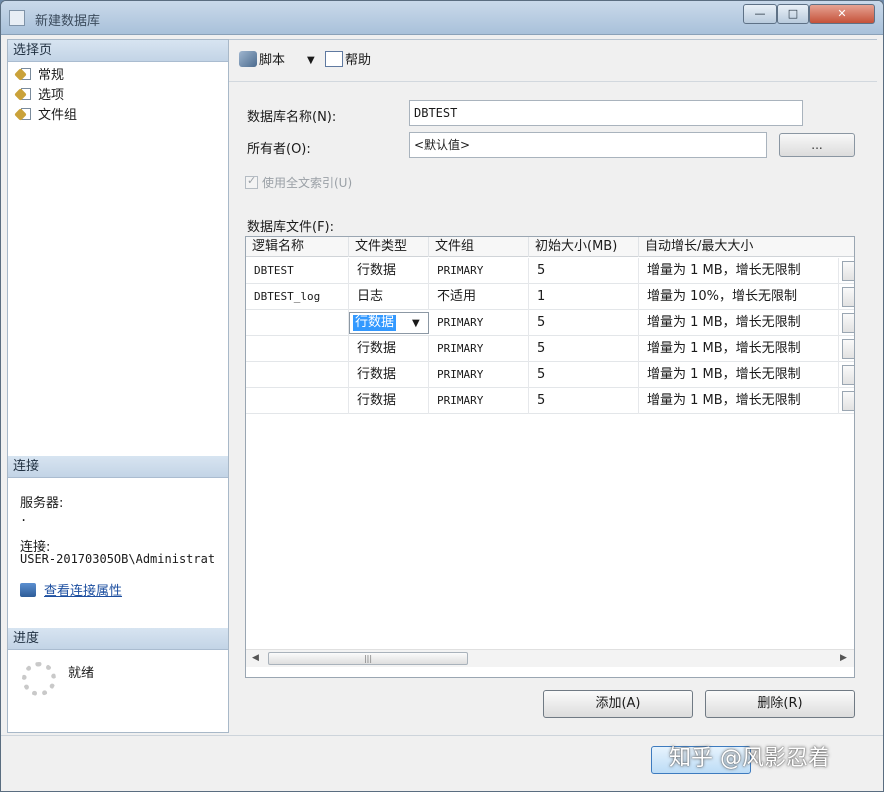  I want to click on file-type-dropdown: 行数据 ▼, so click(389, 323).